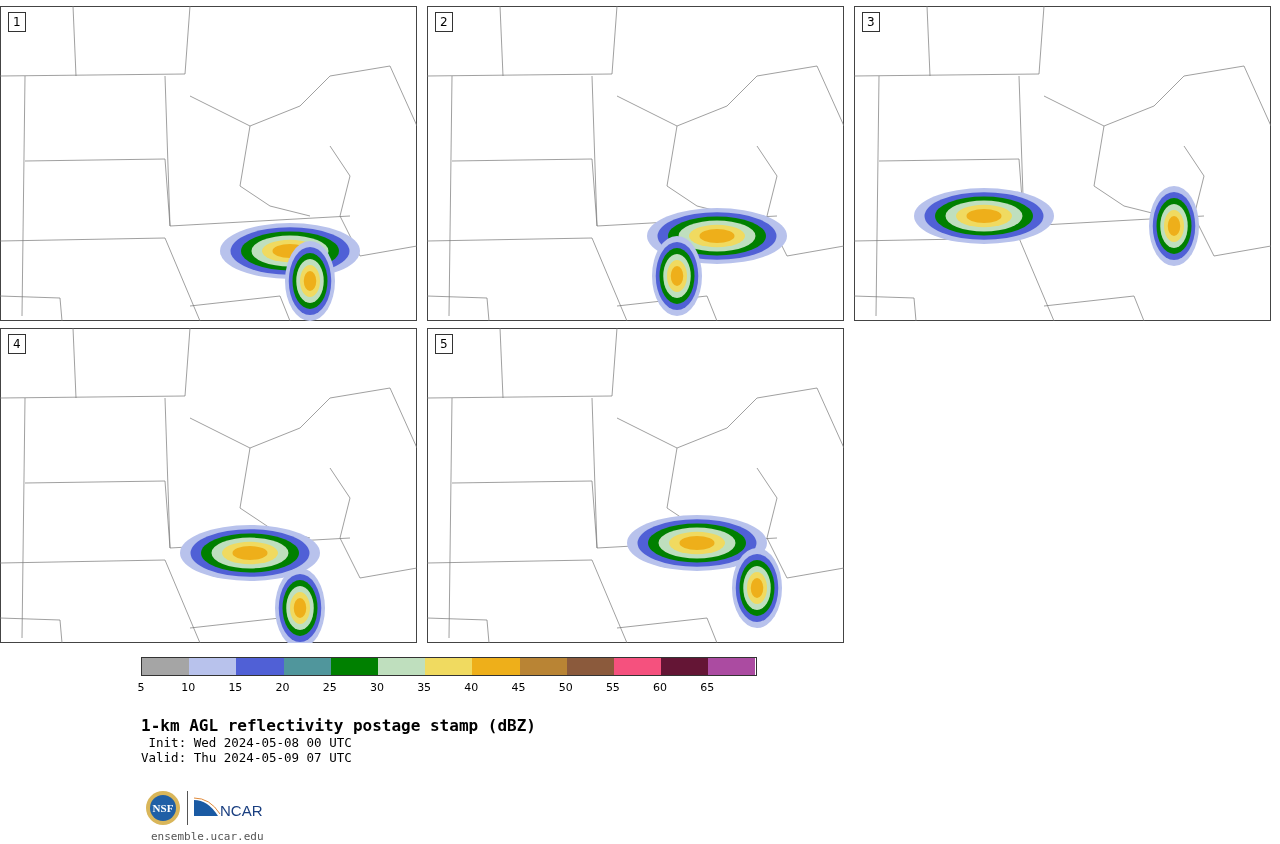 The width and height of the screenshot is (1280, 844). What do you see at coordinates (871, 22) in the screenshot?
I see `panel-number: 3` at bounding box center [871, 22].